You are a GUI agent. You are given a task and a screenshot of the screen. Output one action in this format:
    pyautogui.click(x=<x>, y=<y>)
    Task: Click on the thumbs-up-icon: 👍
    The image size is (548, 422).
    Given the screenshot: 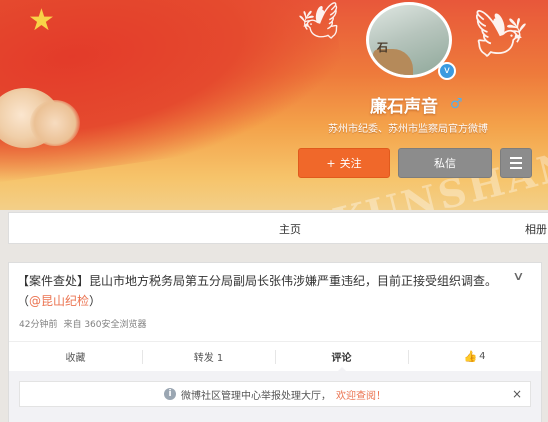 What is the action you would take?
    pyautogui.click(x=470, y=356)
    